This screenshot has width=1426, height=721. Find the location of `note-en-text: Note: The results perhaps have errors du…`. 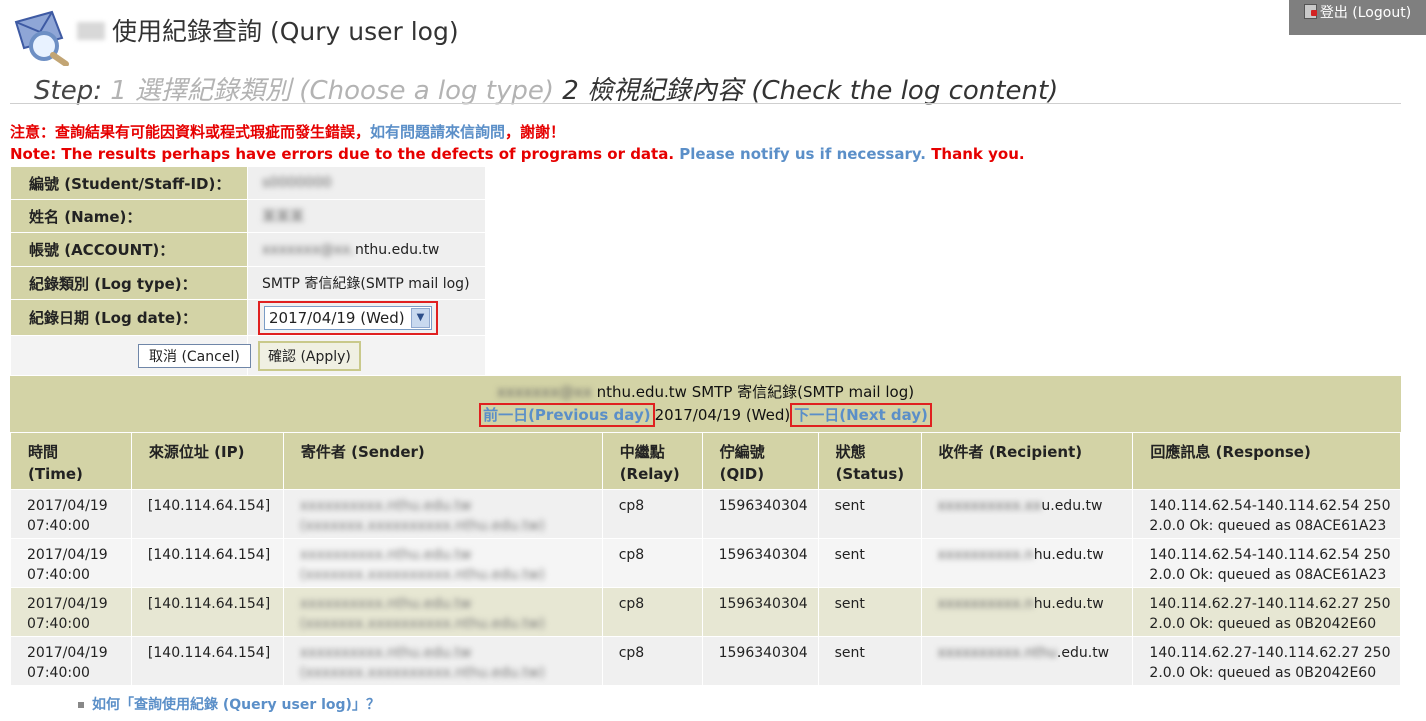

note-en-text: Note: The results perhaps have errors du… is located at coordinates (342, 154).